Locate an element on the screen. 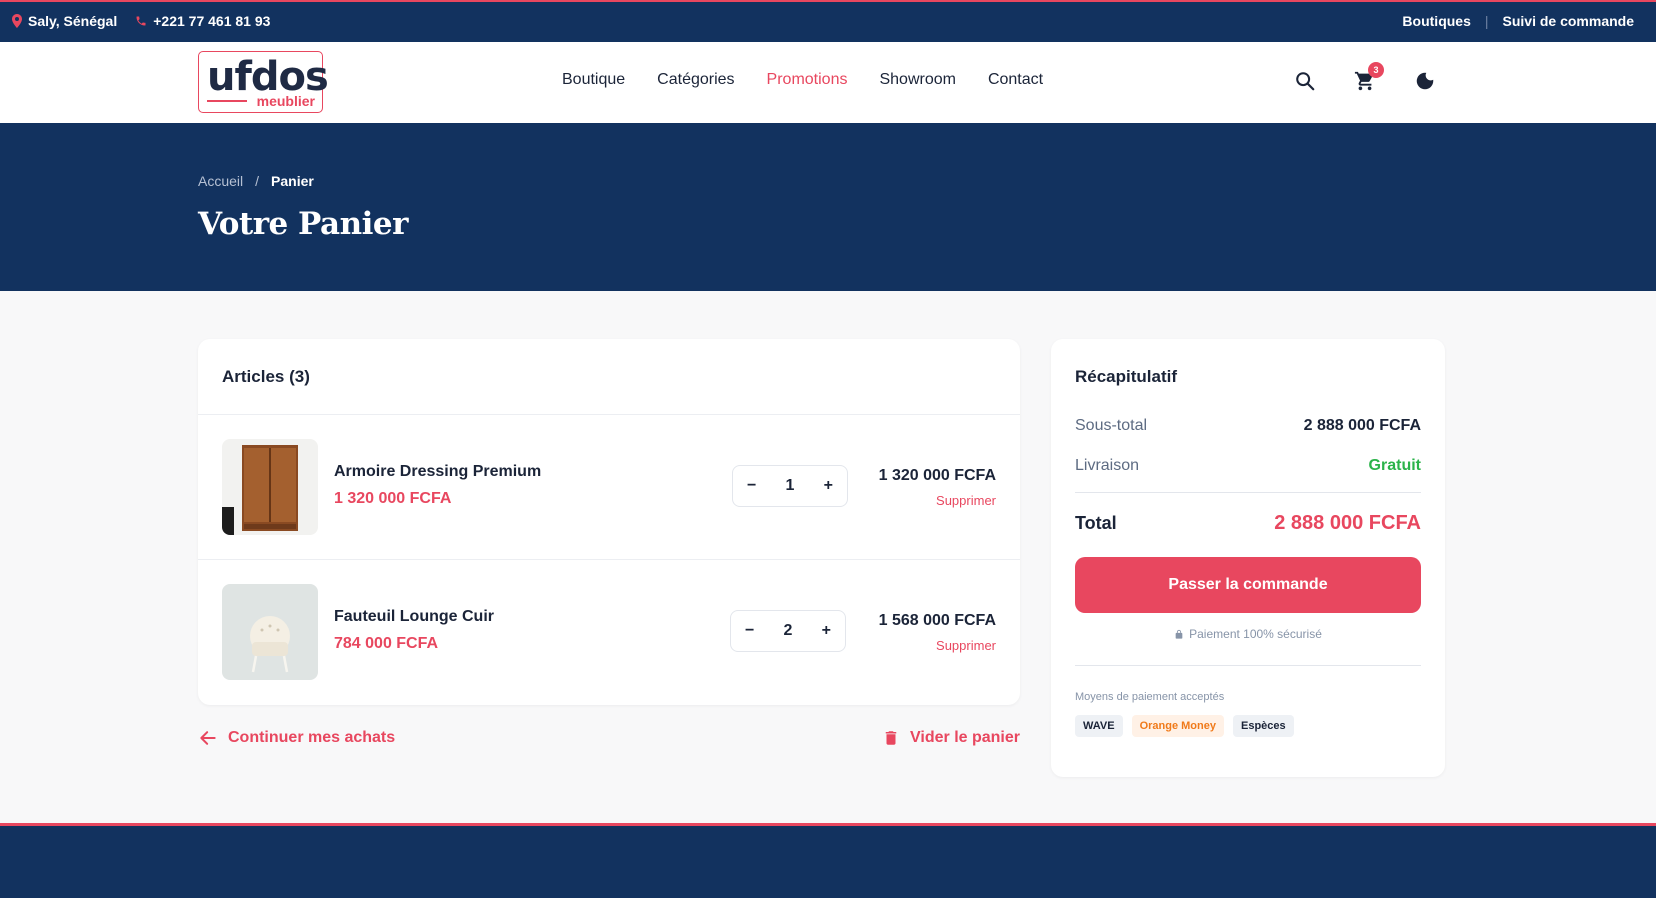  arrow-left-icon is located at coordinates (208, 738).